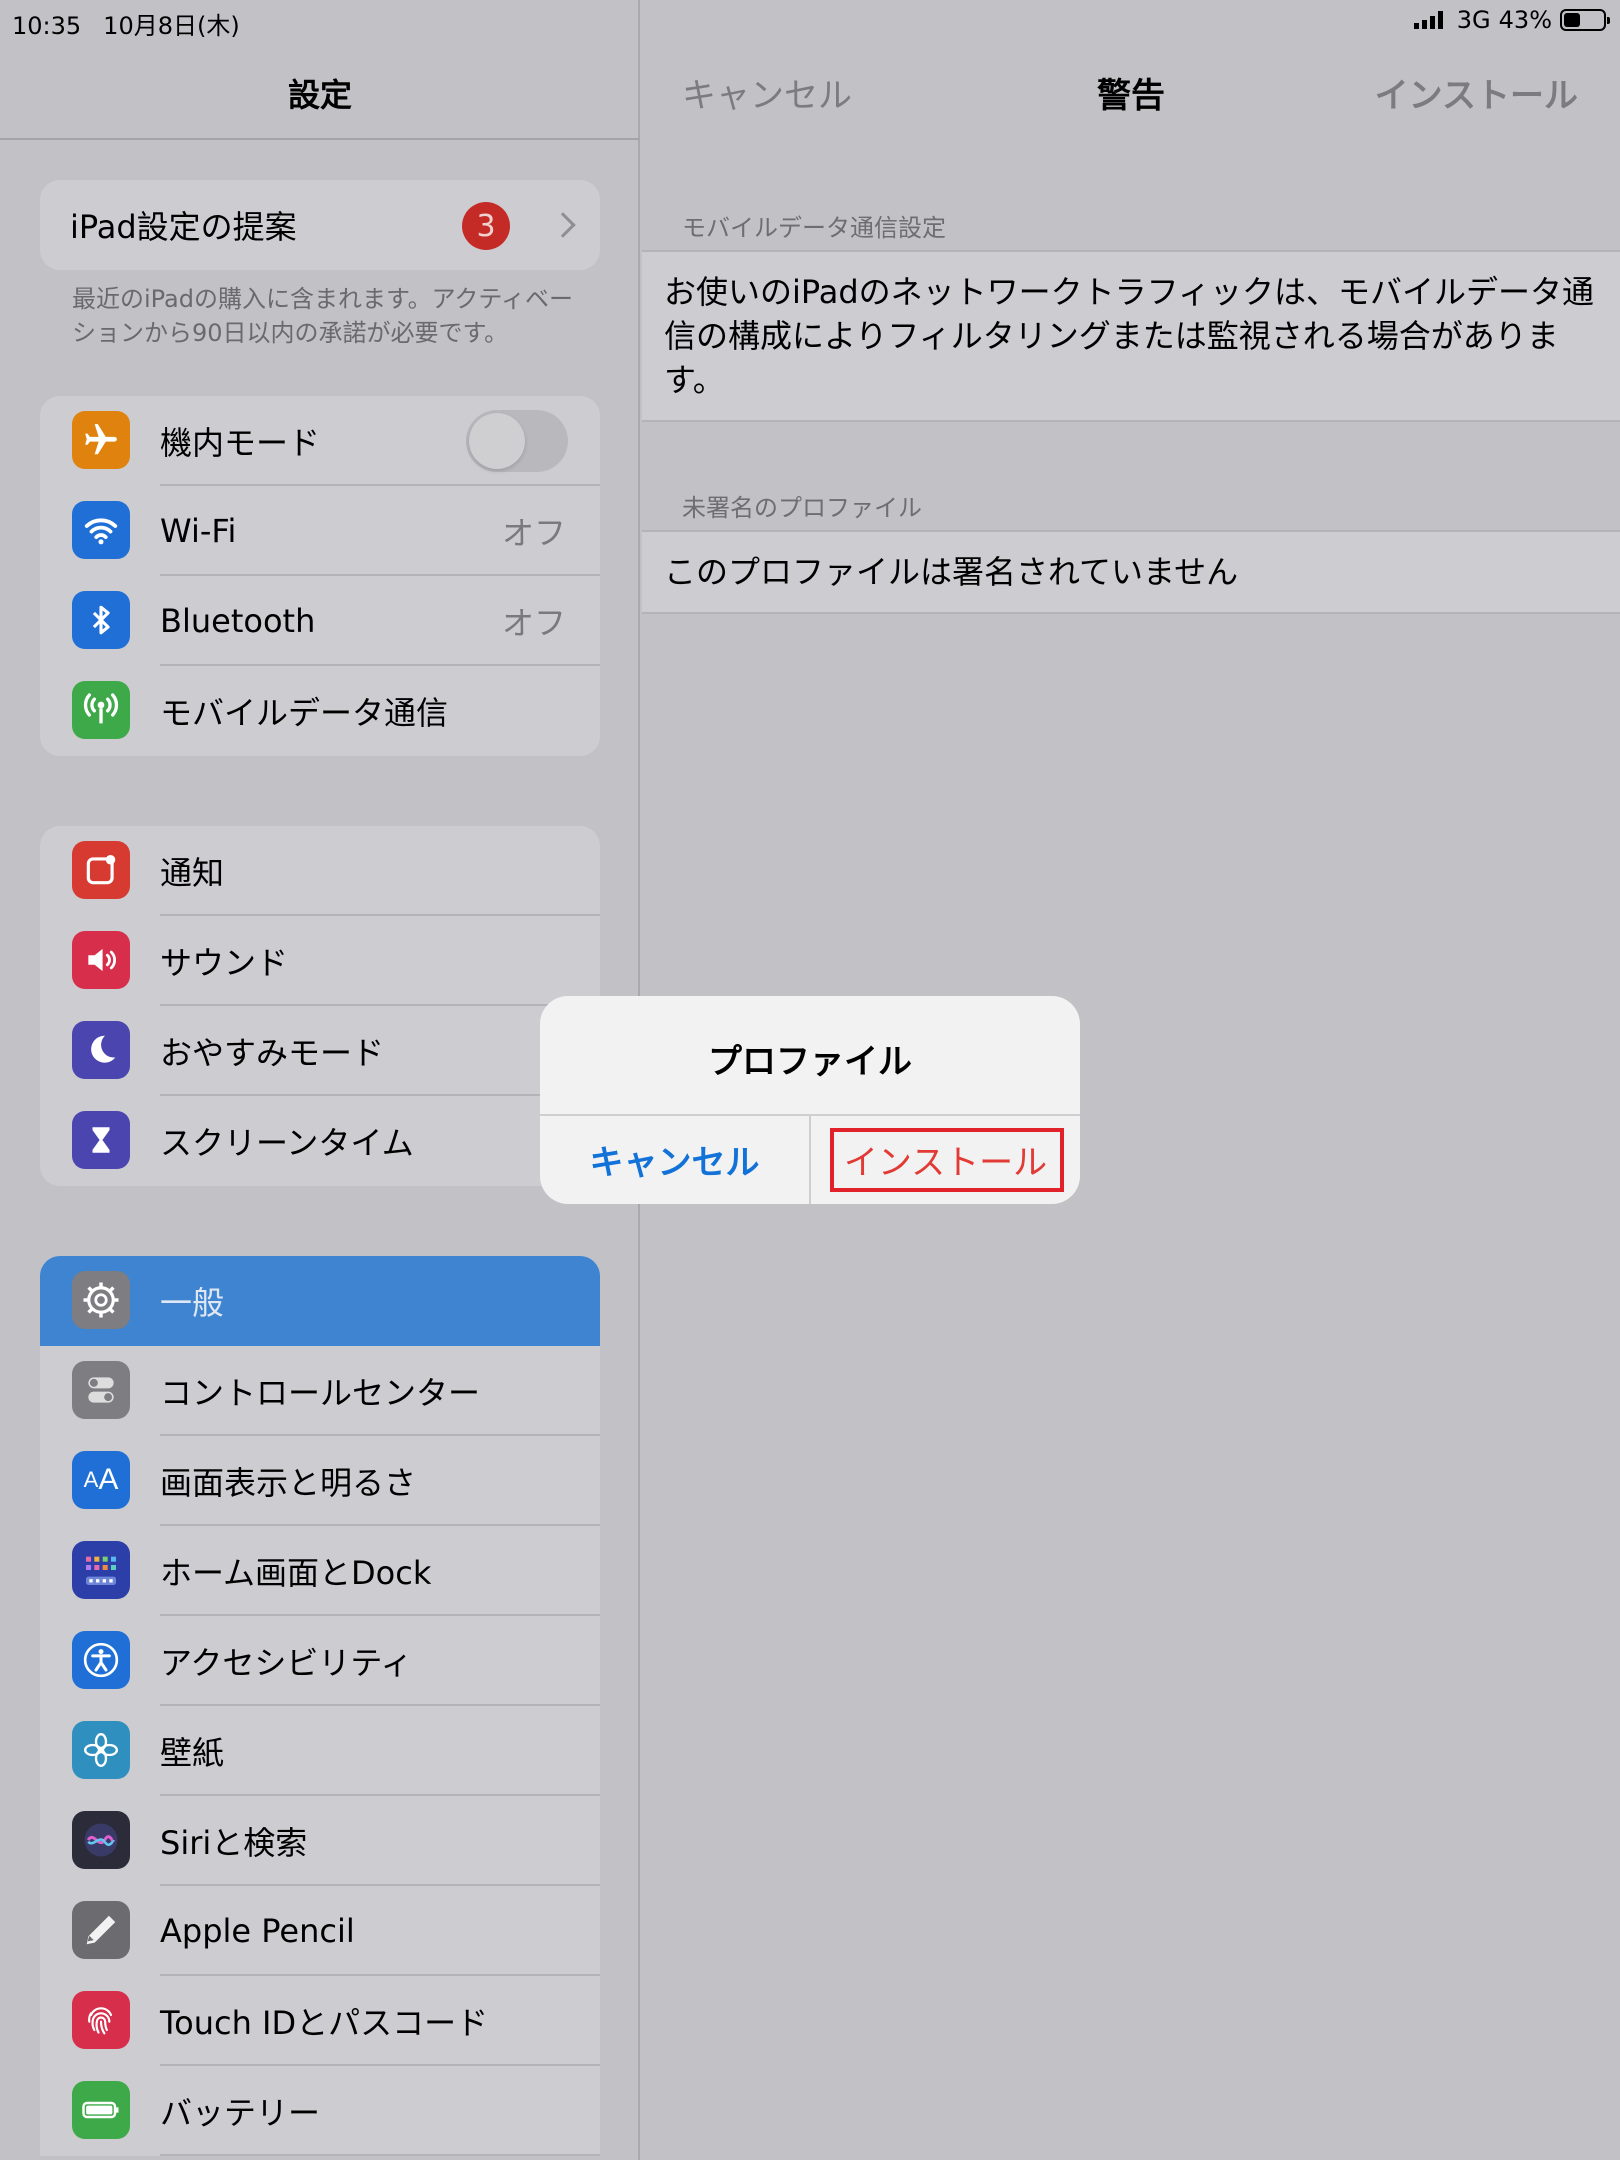 This screenshot has width=1620, height=2160. Describe the element at coordinates (101, 710) in the screenshot. I see `antenna-icon` at that location.